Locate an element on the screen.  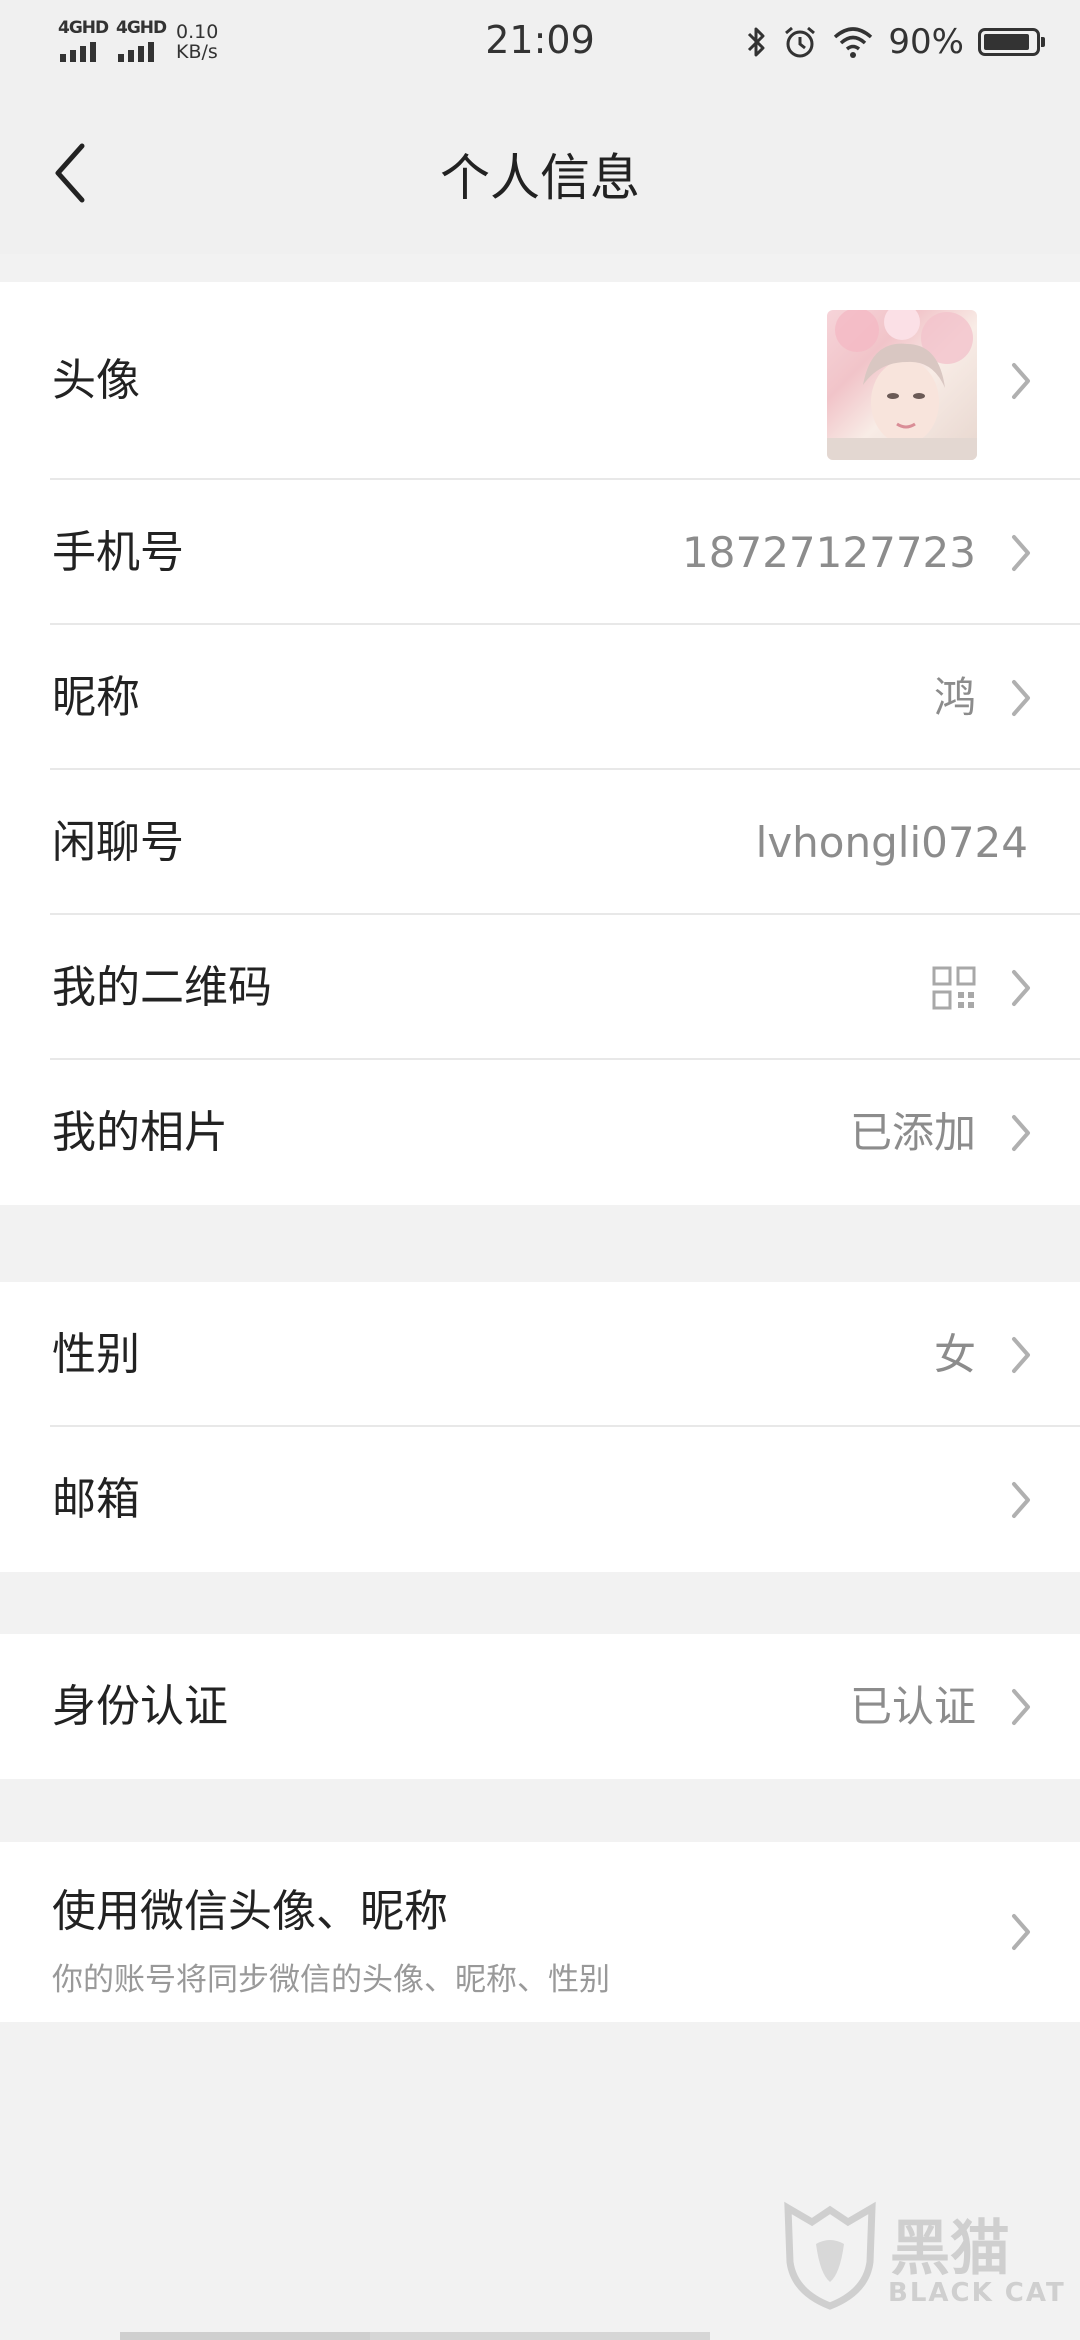
row-nickname: 昵称 鸿 is located at coordinates (540, 697).